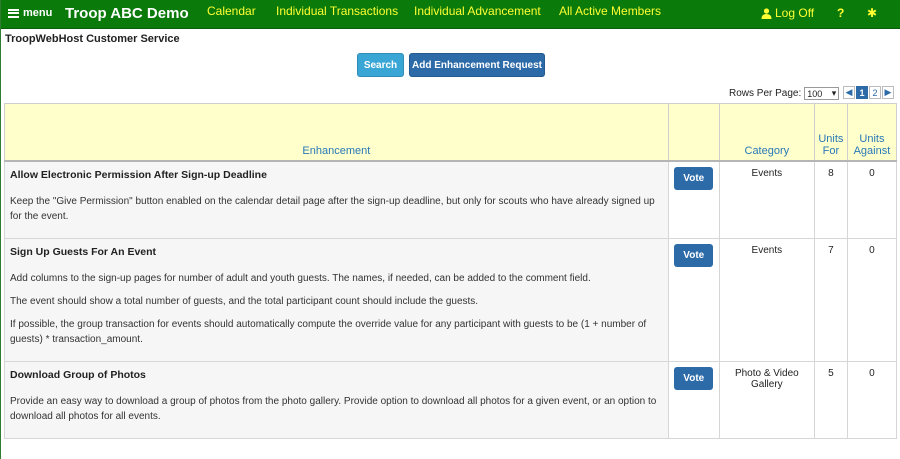 Image resolution: width=900 pixels, height=459 pixels. Describe the element at coordinates (83, 251) in the screenshot. I see `enhancement-title: Sign Up Guests For An Event` at that location.